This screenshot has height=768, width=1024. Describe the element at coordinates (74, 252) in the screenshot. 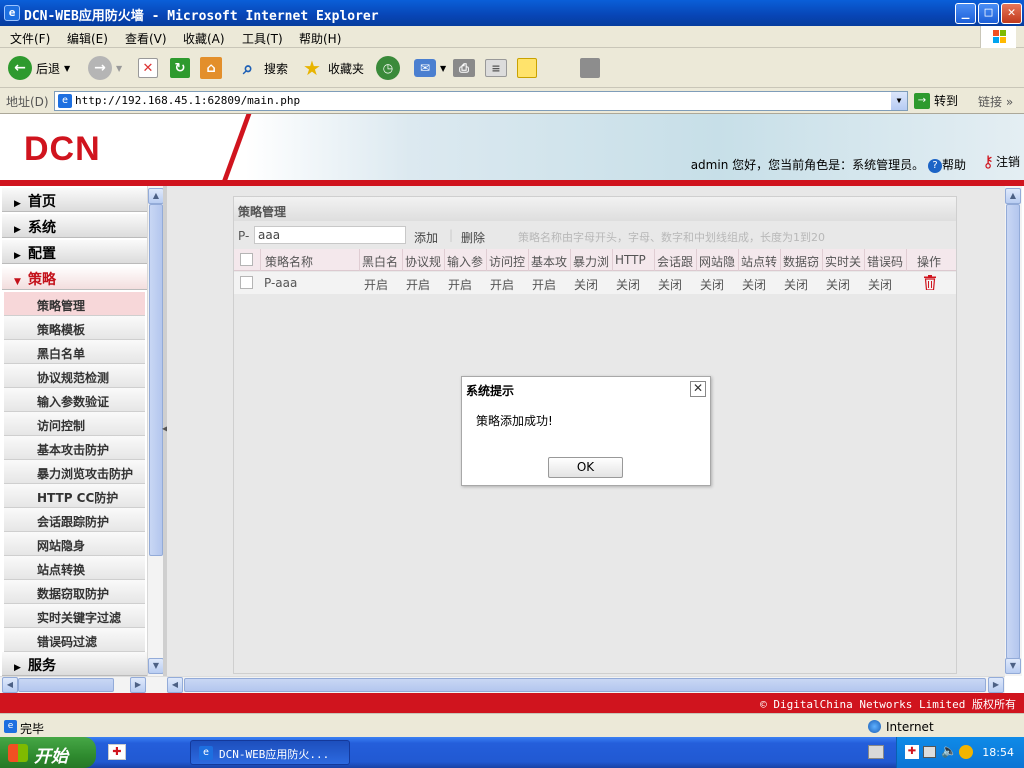

I see `sidebar-group-config: ▶ 配置` at that location.